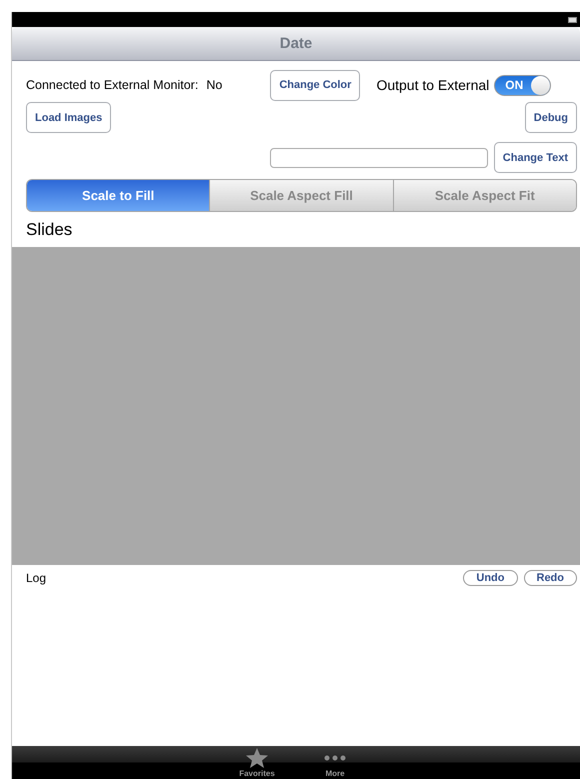 The height and width of the screenshot is (779, 580). I want to click on debug-button: Debug, so click(550, 117).